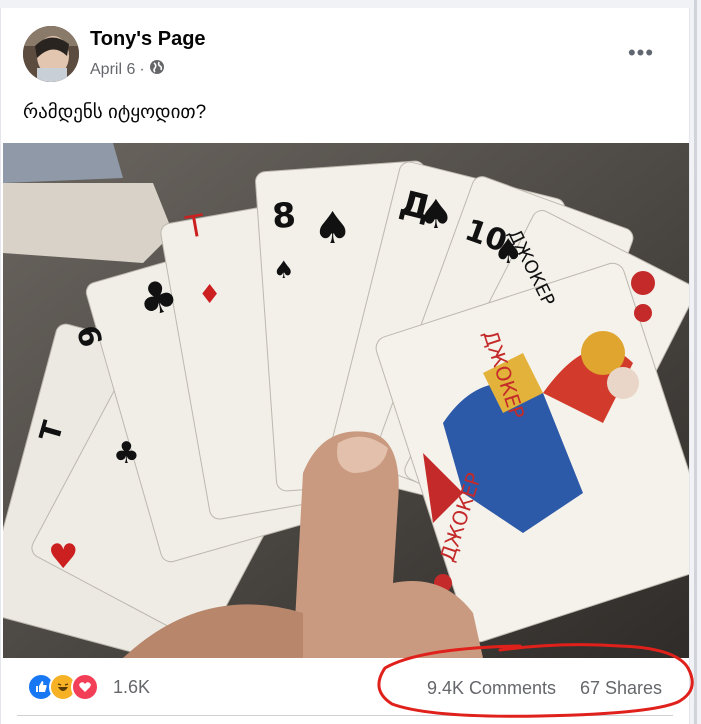 This screenshot has width=701, height=724. I want to click on footer-divider, so click(345, 715).